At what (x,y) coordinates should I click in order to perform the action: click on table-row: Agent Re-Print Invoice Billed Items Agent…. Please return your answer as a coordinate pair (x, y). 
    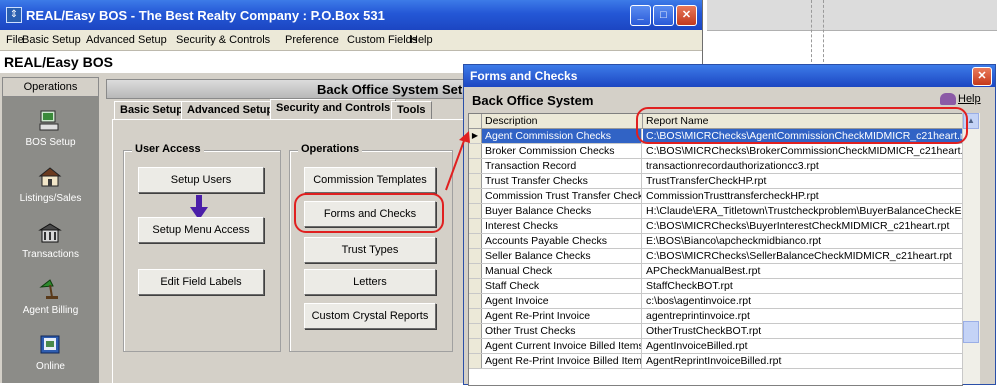
    Looking at the image, I should click on (715, 361).